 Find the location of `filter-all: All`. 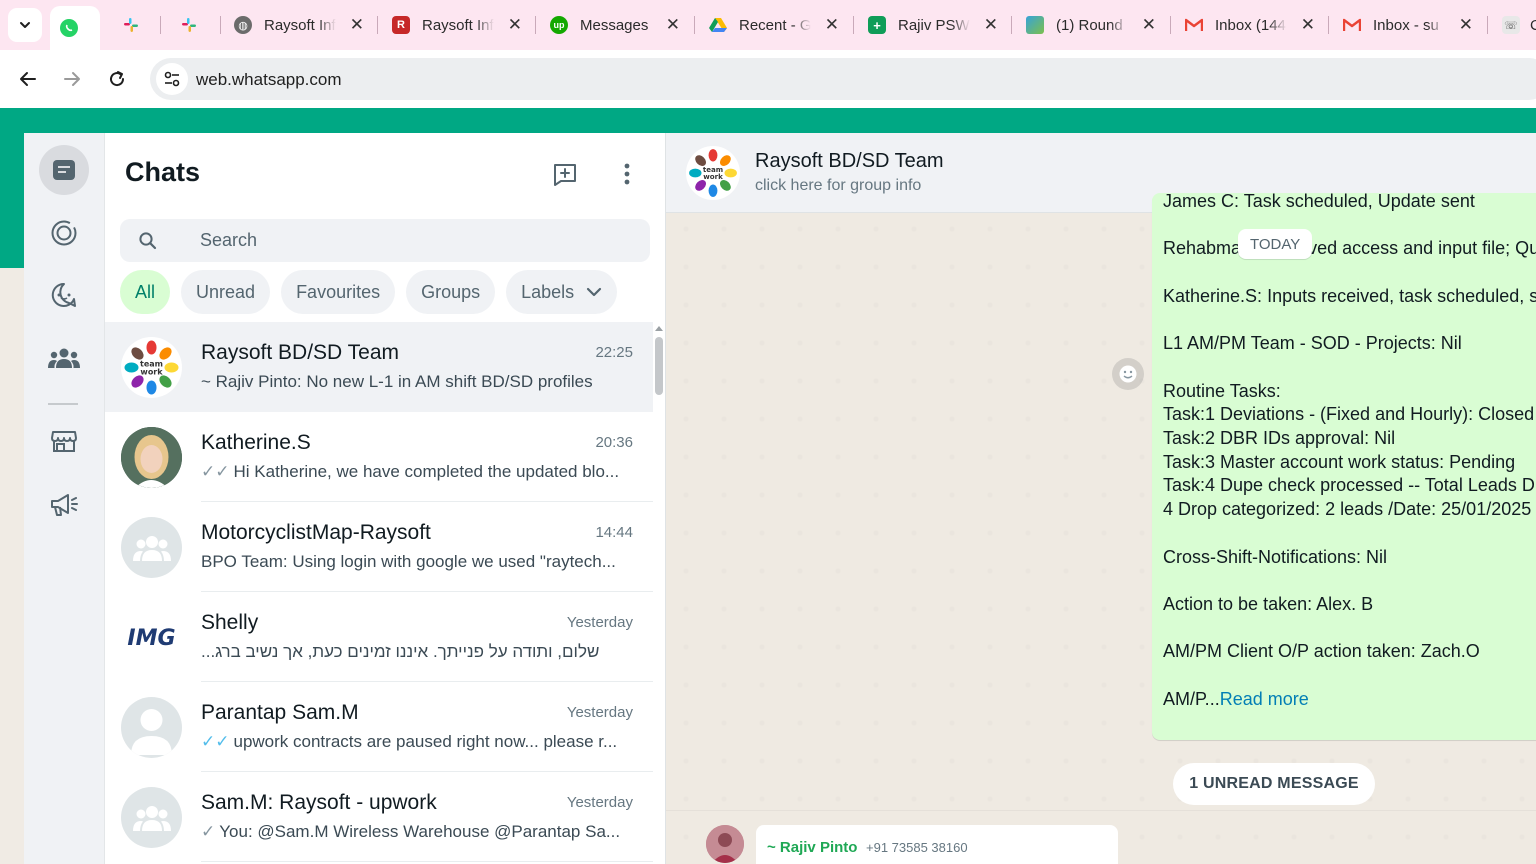

filter-all: All is located at coordinates (145, 292).